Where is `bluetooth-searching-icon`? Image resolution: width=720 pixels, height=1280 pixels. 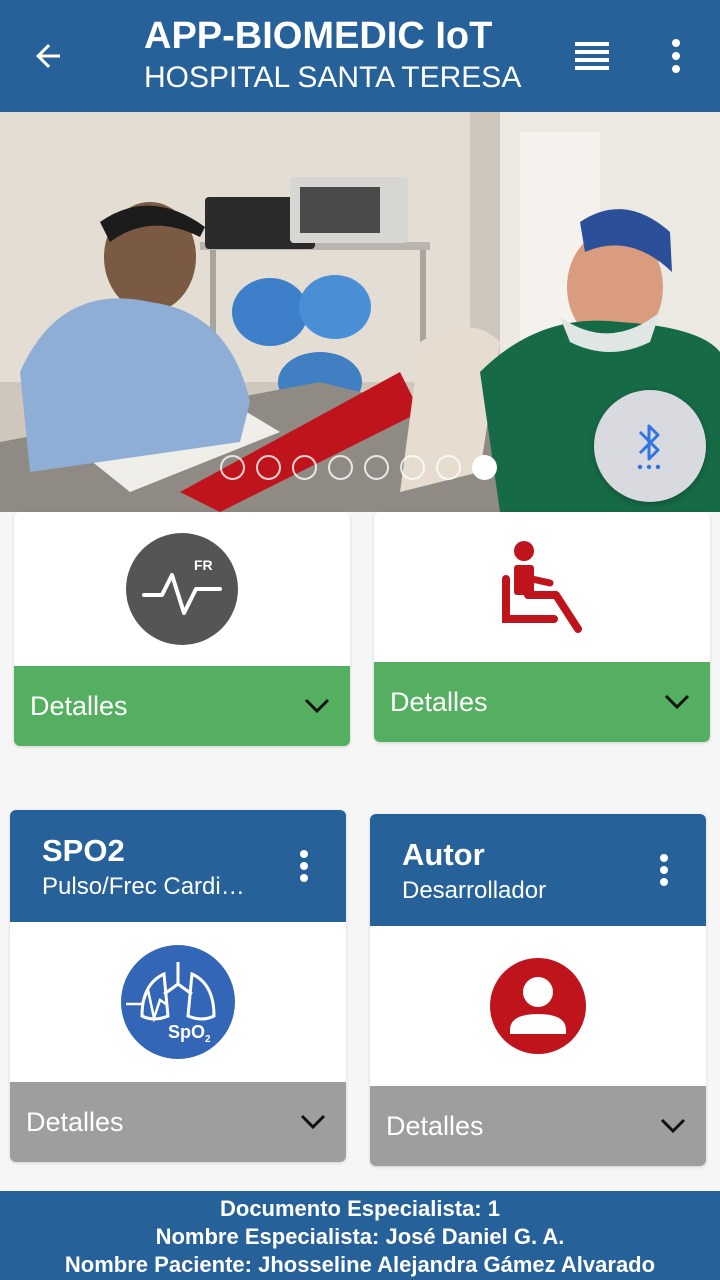 bluetooth-searching-icon is located at coordinates (649, 447).